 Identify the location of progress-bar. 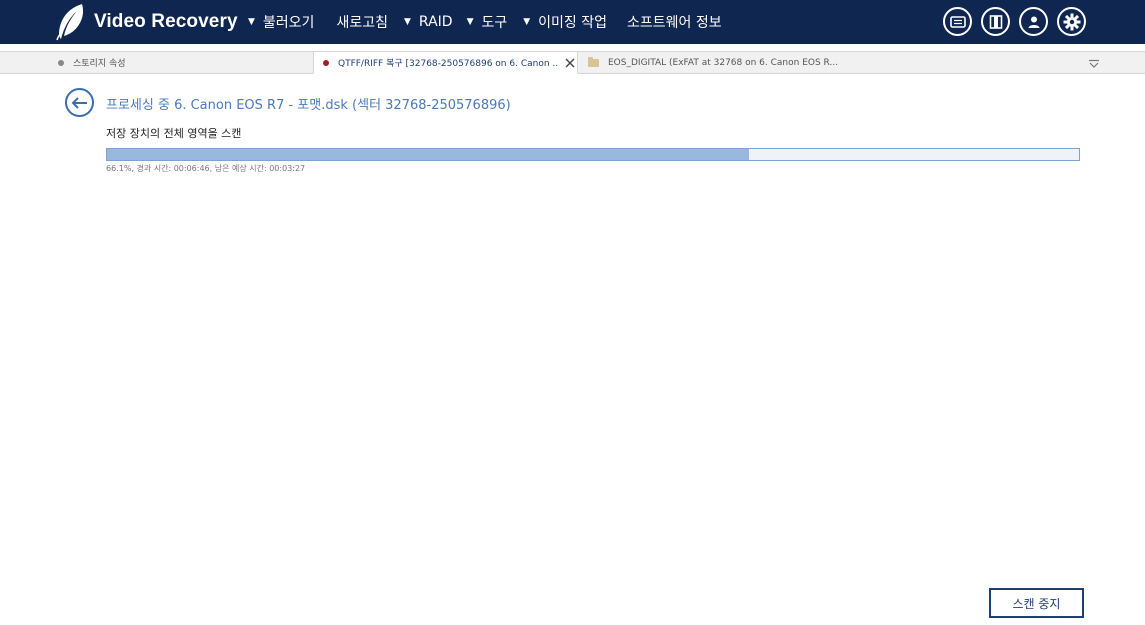
(593, 154).